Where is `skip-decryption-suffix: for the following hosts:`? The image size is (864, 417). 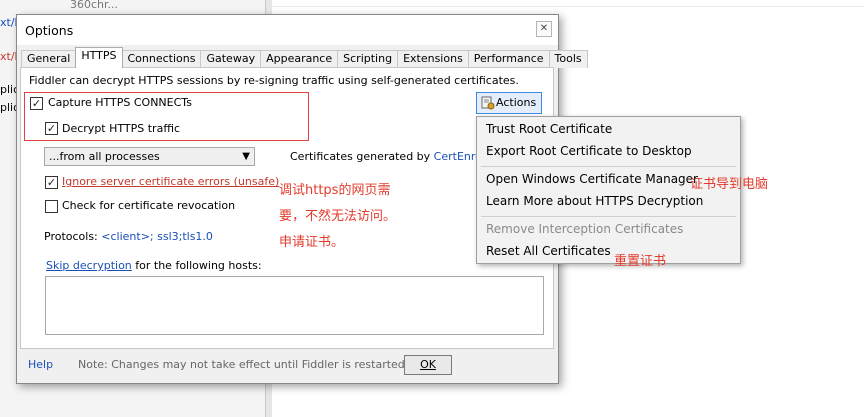 skip-decryption-suffix: for the following hosts: is located at coordinates (196, 265).